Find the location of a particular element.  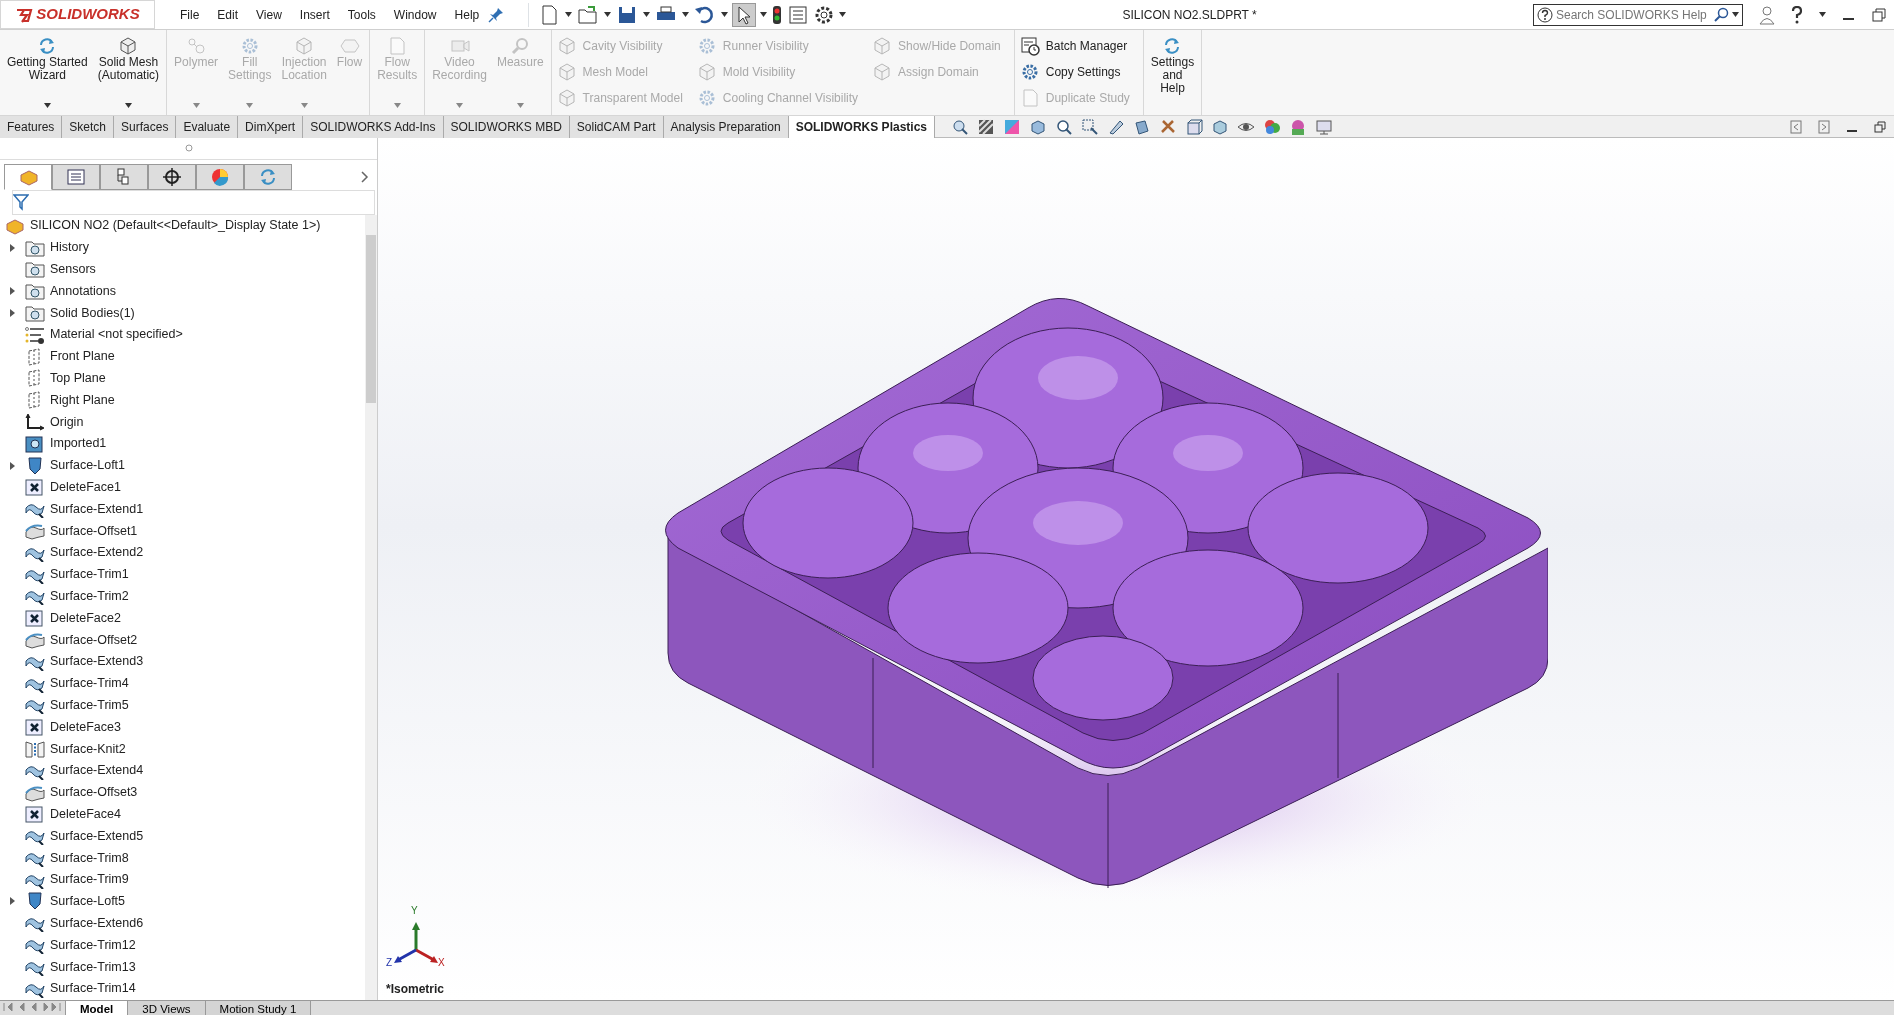

scrollbar is located at coordinates (371, 607).